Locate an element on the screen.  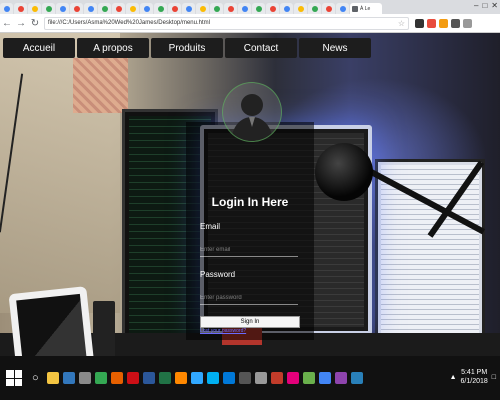
taskbar-apps is located at coordinates (204, 378).